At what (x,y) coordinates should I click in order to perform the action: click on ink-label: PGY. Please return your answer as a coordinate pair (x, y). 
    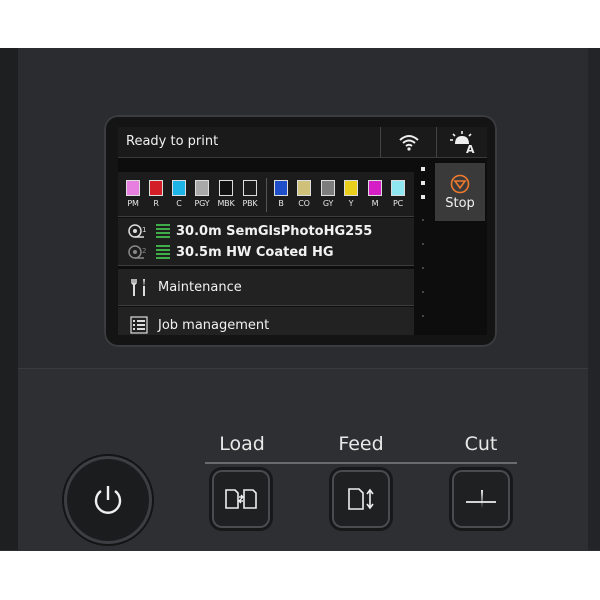
    Looking at the image, I should click on (202, 203).